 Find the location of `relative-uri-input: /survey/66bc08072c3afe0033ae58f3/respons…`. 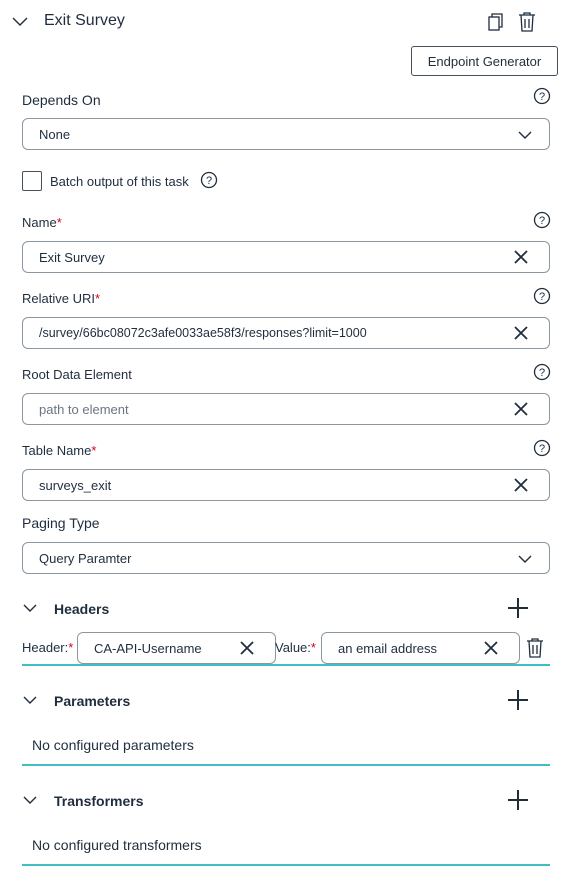

relative-uri-input: /survey/66bc08072c3afe0033ae58f3/respons… is located at coordinates (286, 333).